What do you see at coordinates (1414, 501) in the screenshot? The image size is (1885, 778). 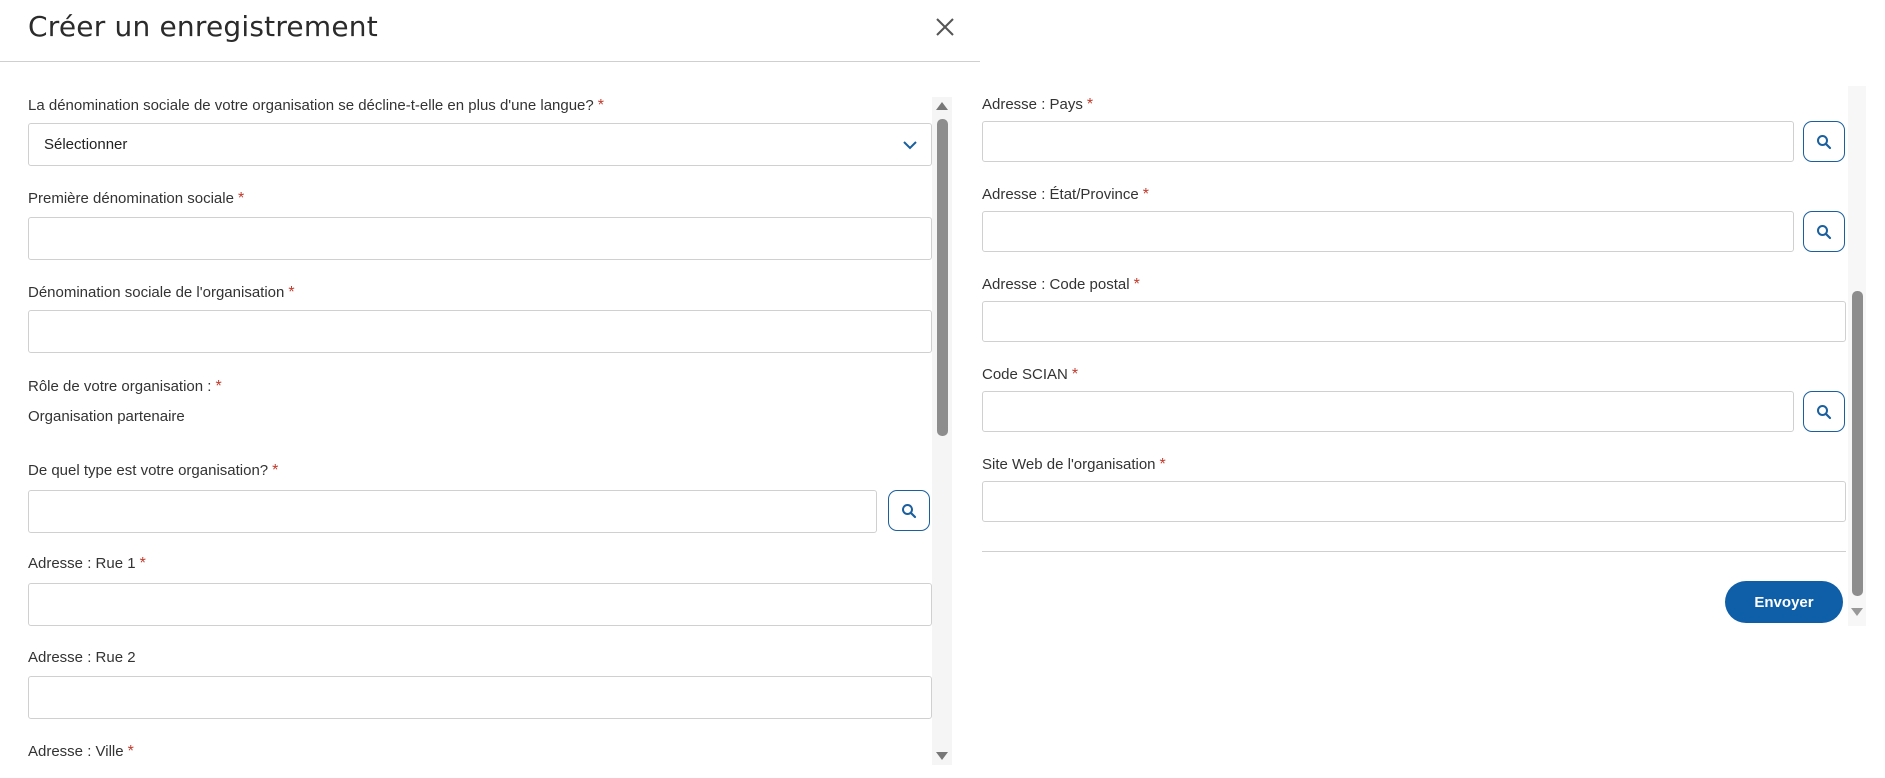 I see `website-input` at bounding box center [1414, 501].